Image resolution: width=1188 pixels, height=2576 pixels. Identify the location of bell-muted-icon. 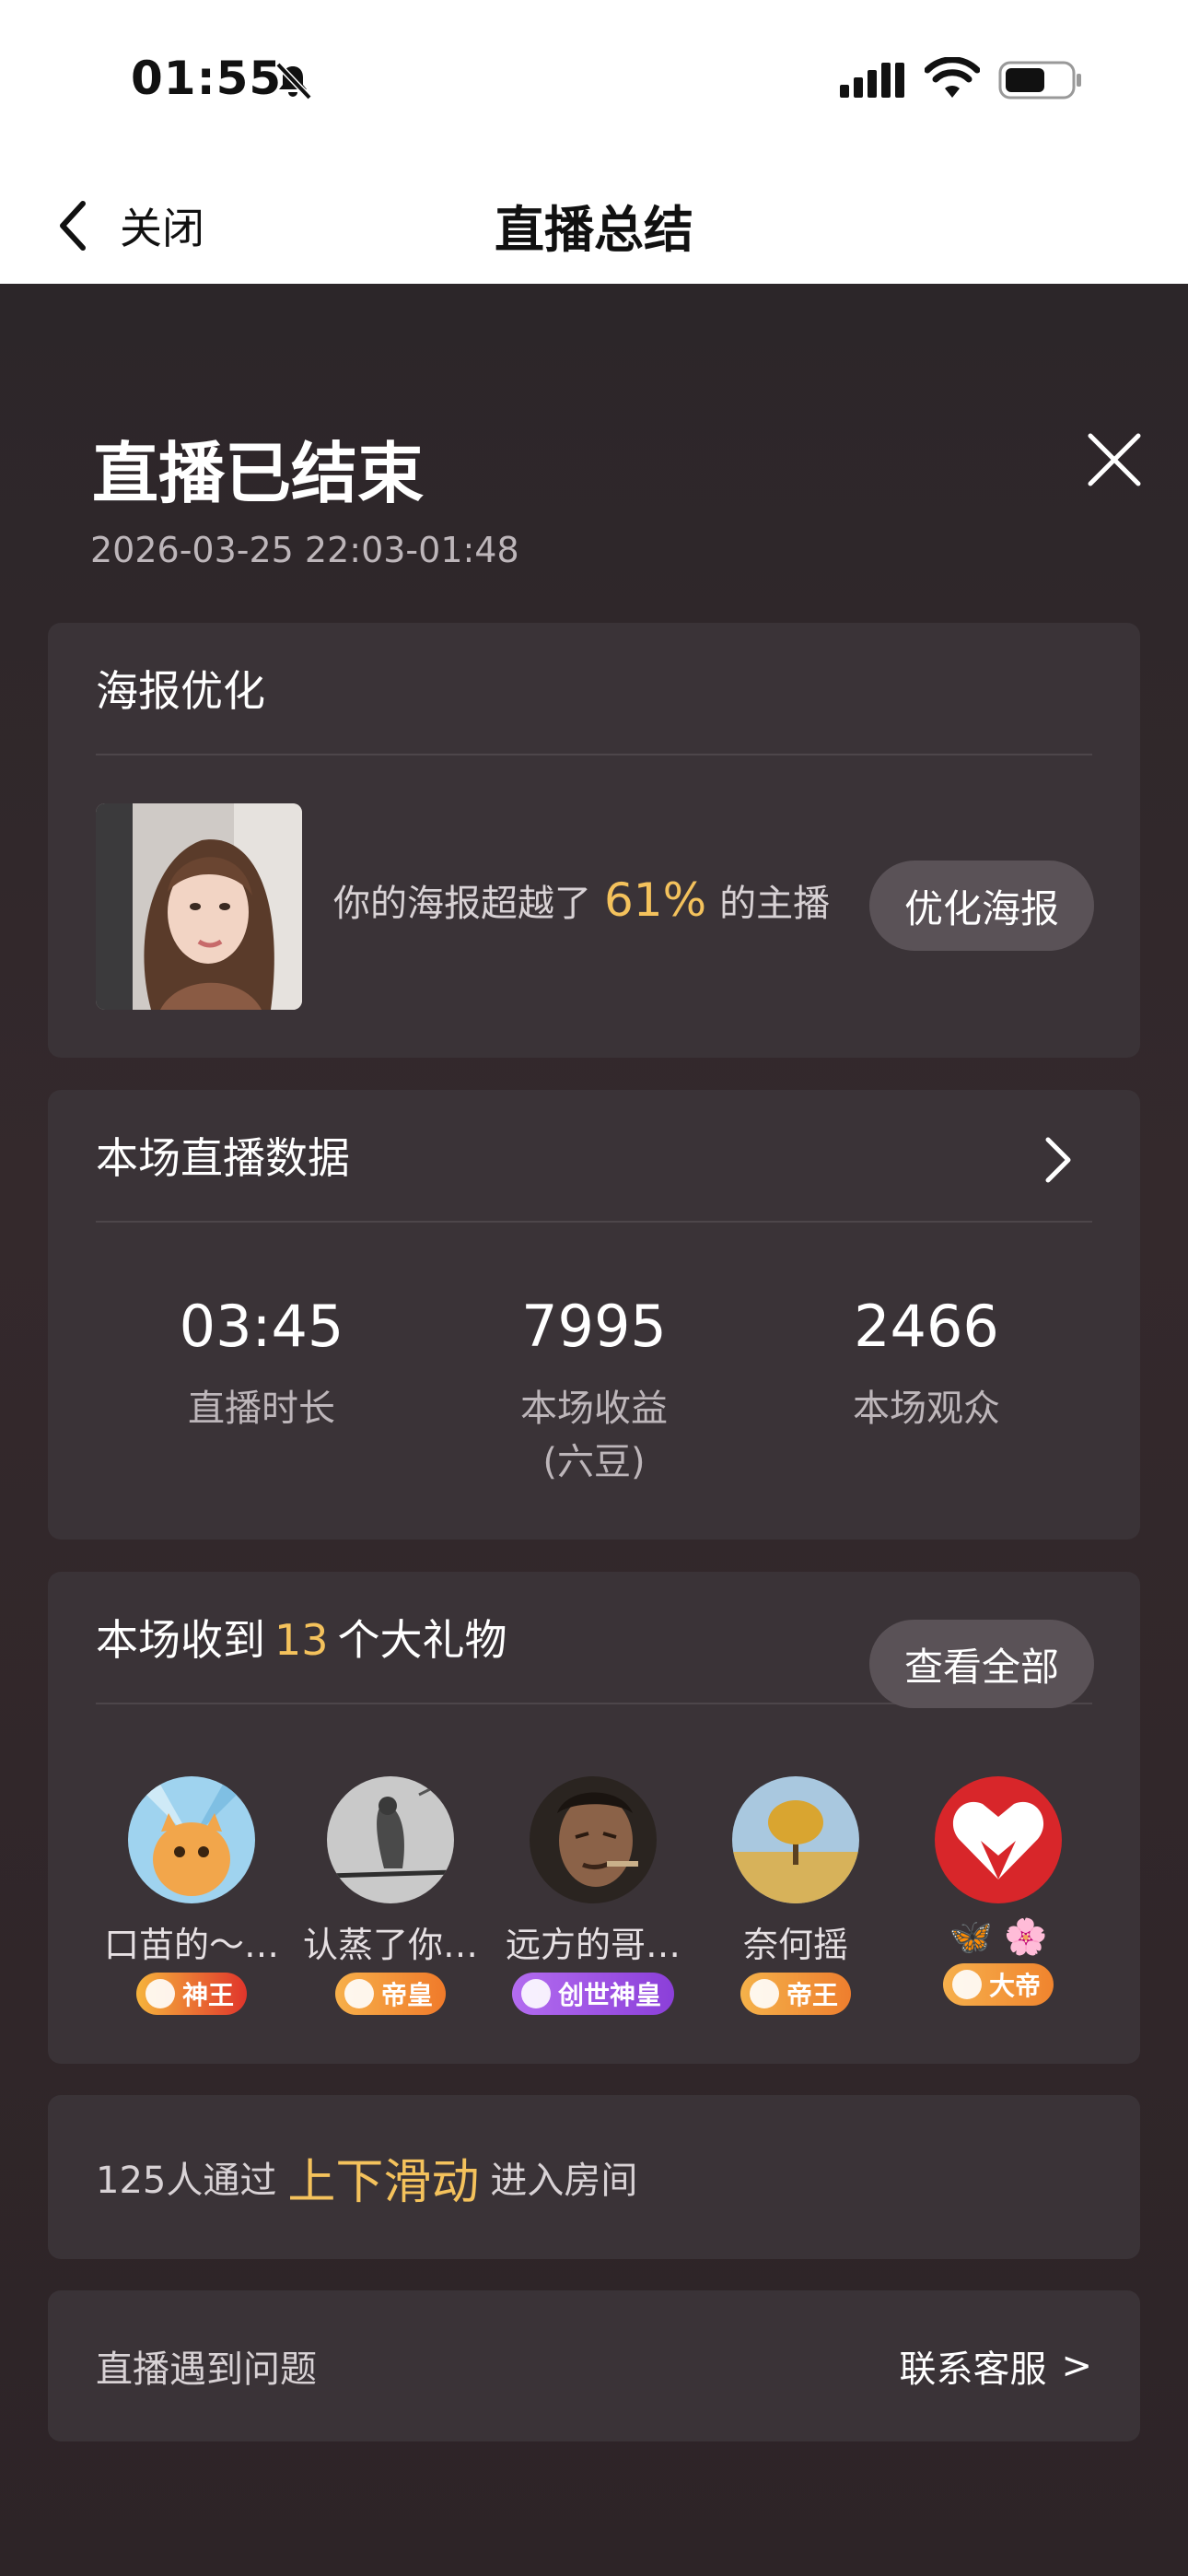
(294, 81).